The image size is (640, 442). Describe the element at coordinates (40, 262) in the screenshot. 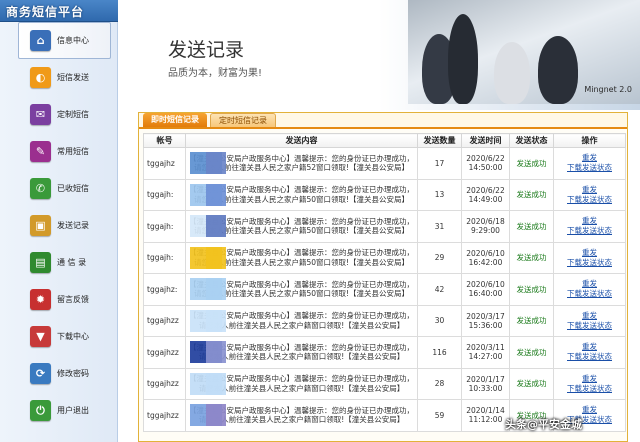

I see `save-icon: ▤` at that location.